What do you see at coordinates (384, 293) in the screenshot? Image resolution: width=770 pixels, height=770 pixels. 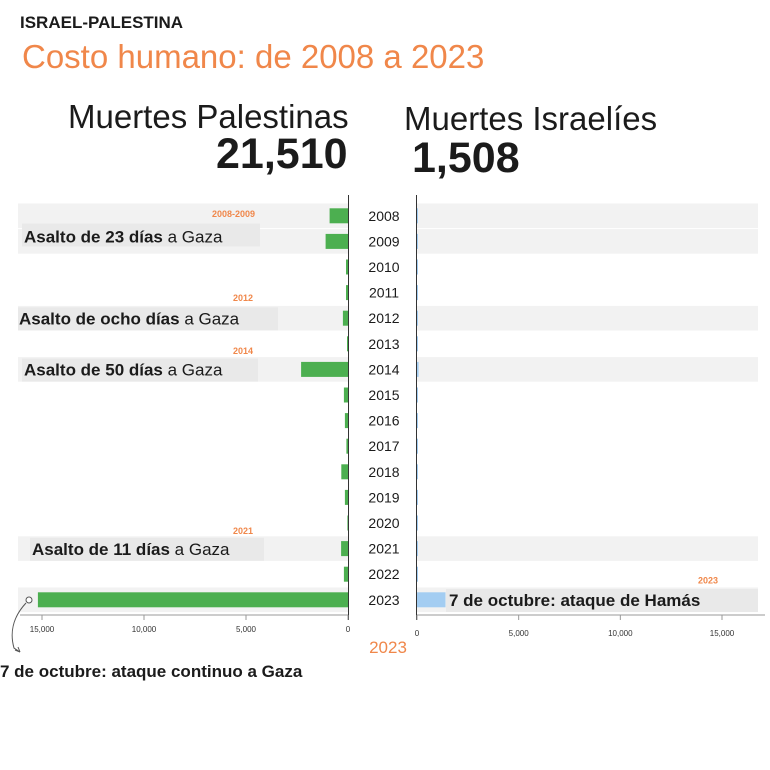 I see `year-label: 2011` at bounding box center [384, 293].